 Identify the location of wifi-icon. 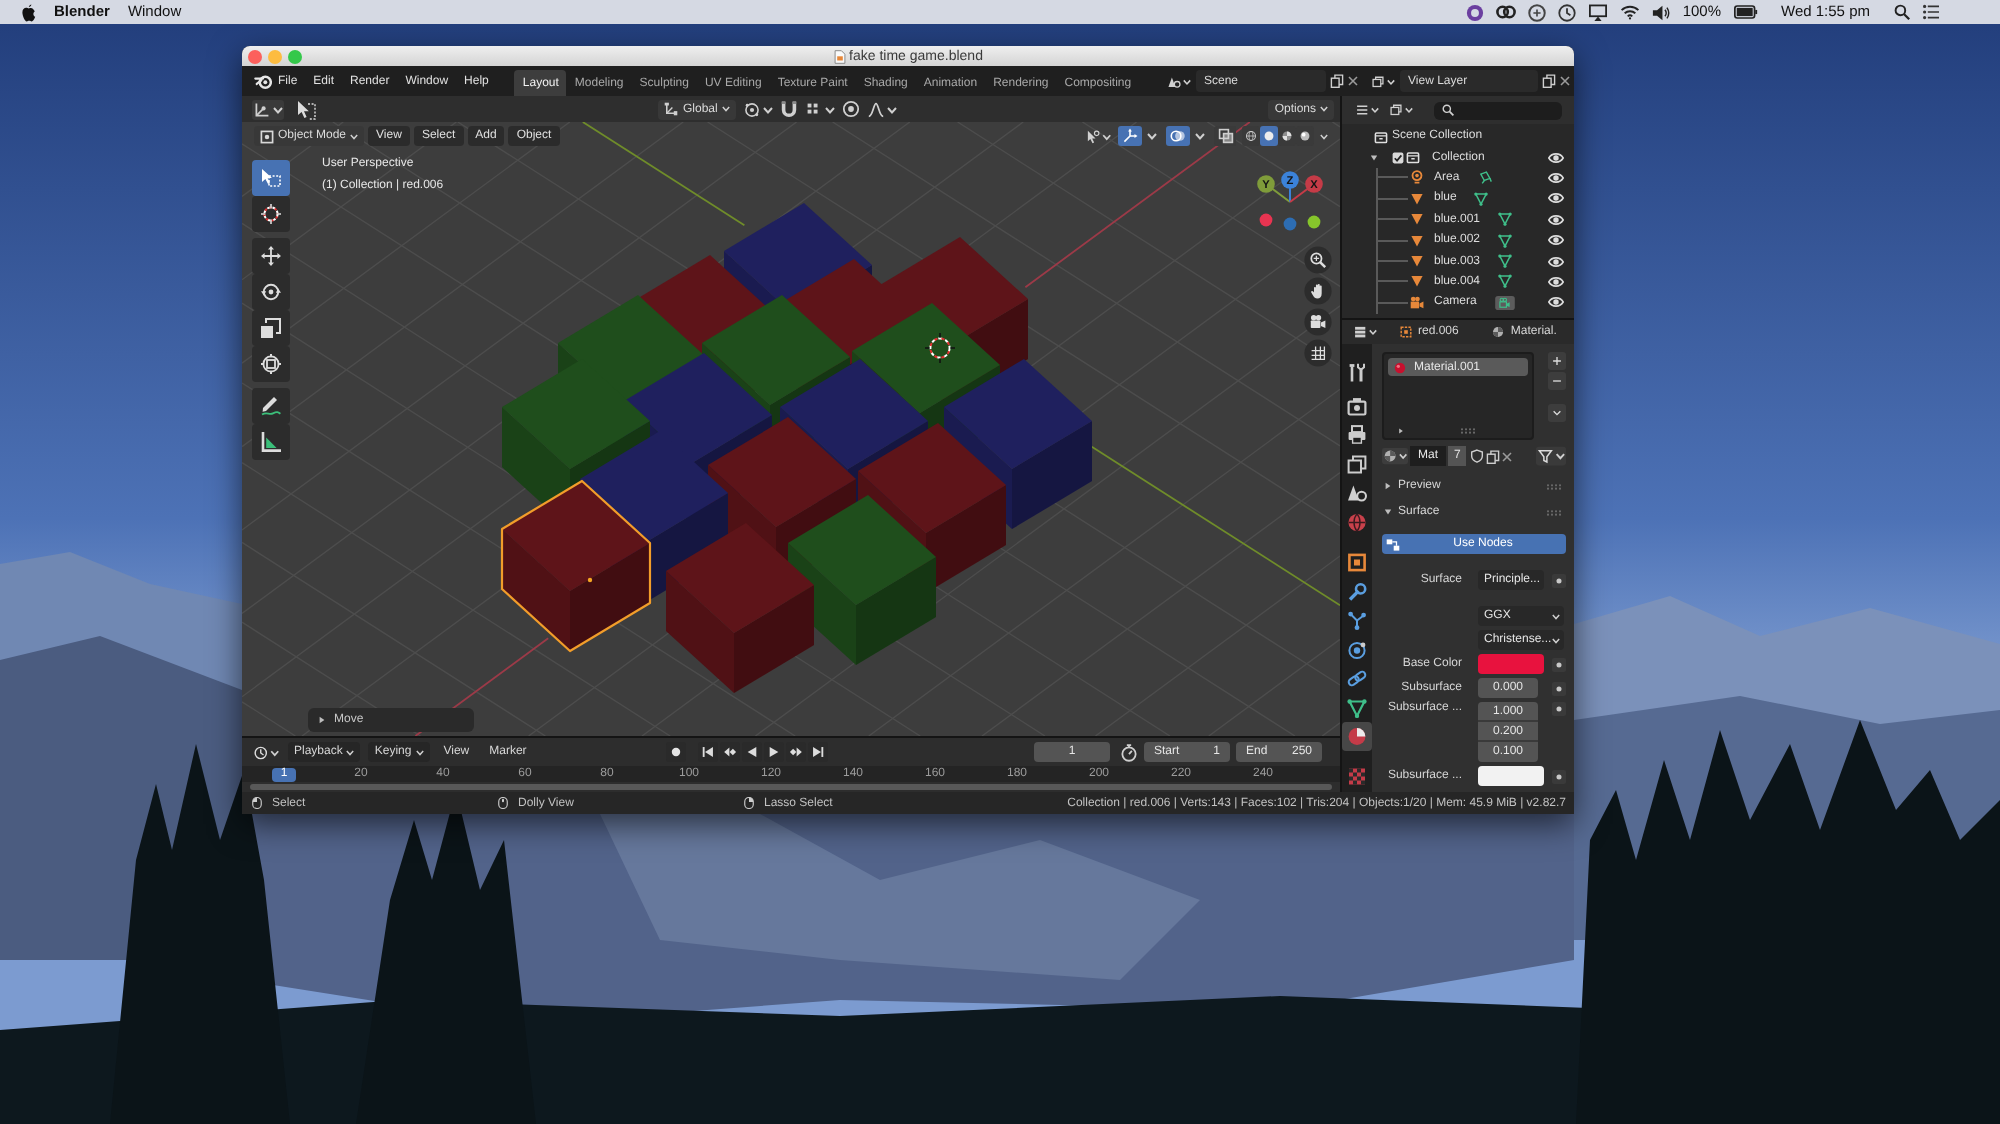
(1630, 12).